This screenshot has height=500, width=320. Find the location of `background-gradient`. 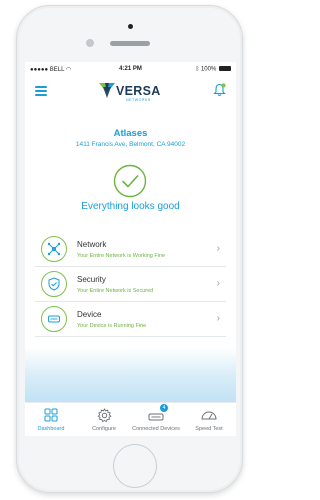

background-gradient is located at coordinates (130, 374).